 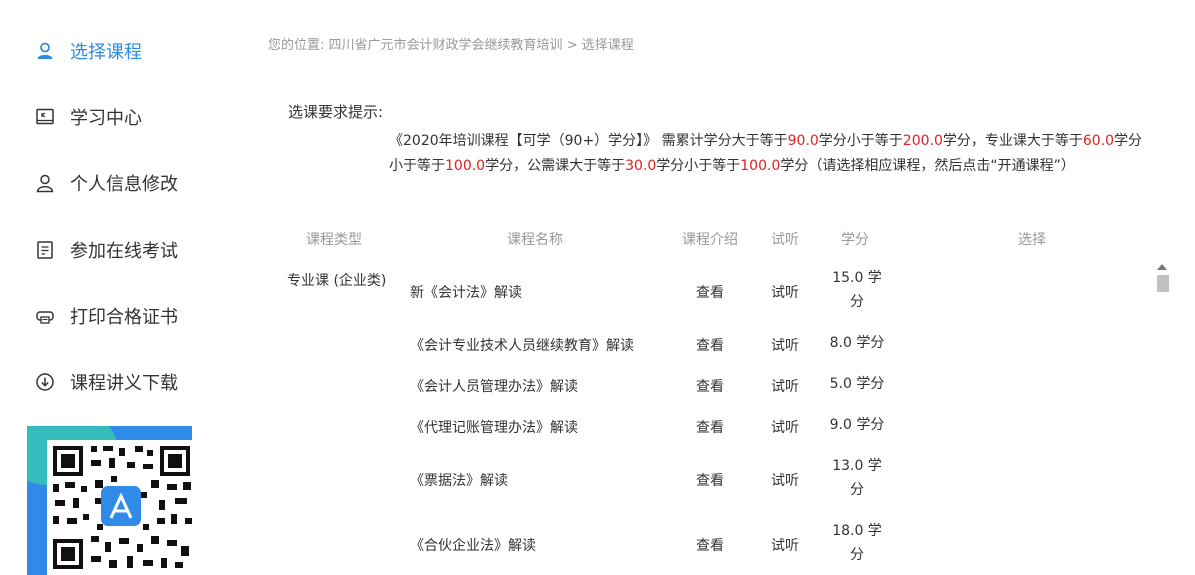 I want to click on qr-code-banner, so click(x=109, y=500).